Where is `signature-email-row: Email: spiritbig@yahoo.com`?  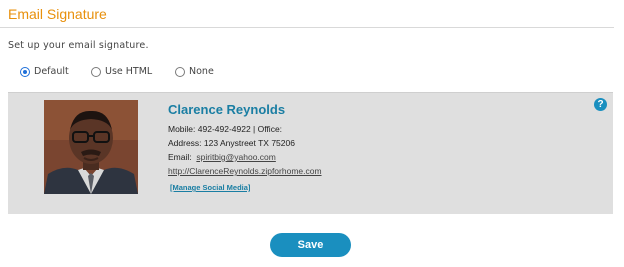
signature-email-row: Email: spiritbig@yahoo.com is located at coordinates (222, 157).